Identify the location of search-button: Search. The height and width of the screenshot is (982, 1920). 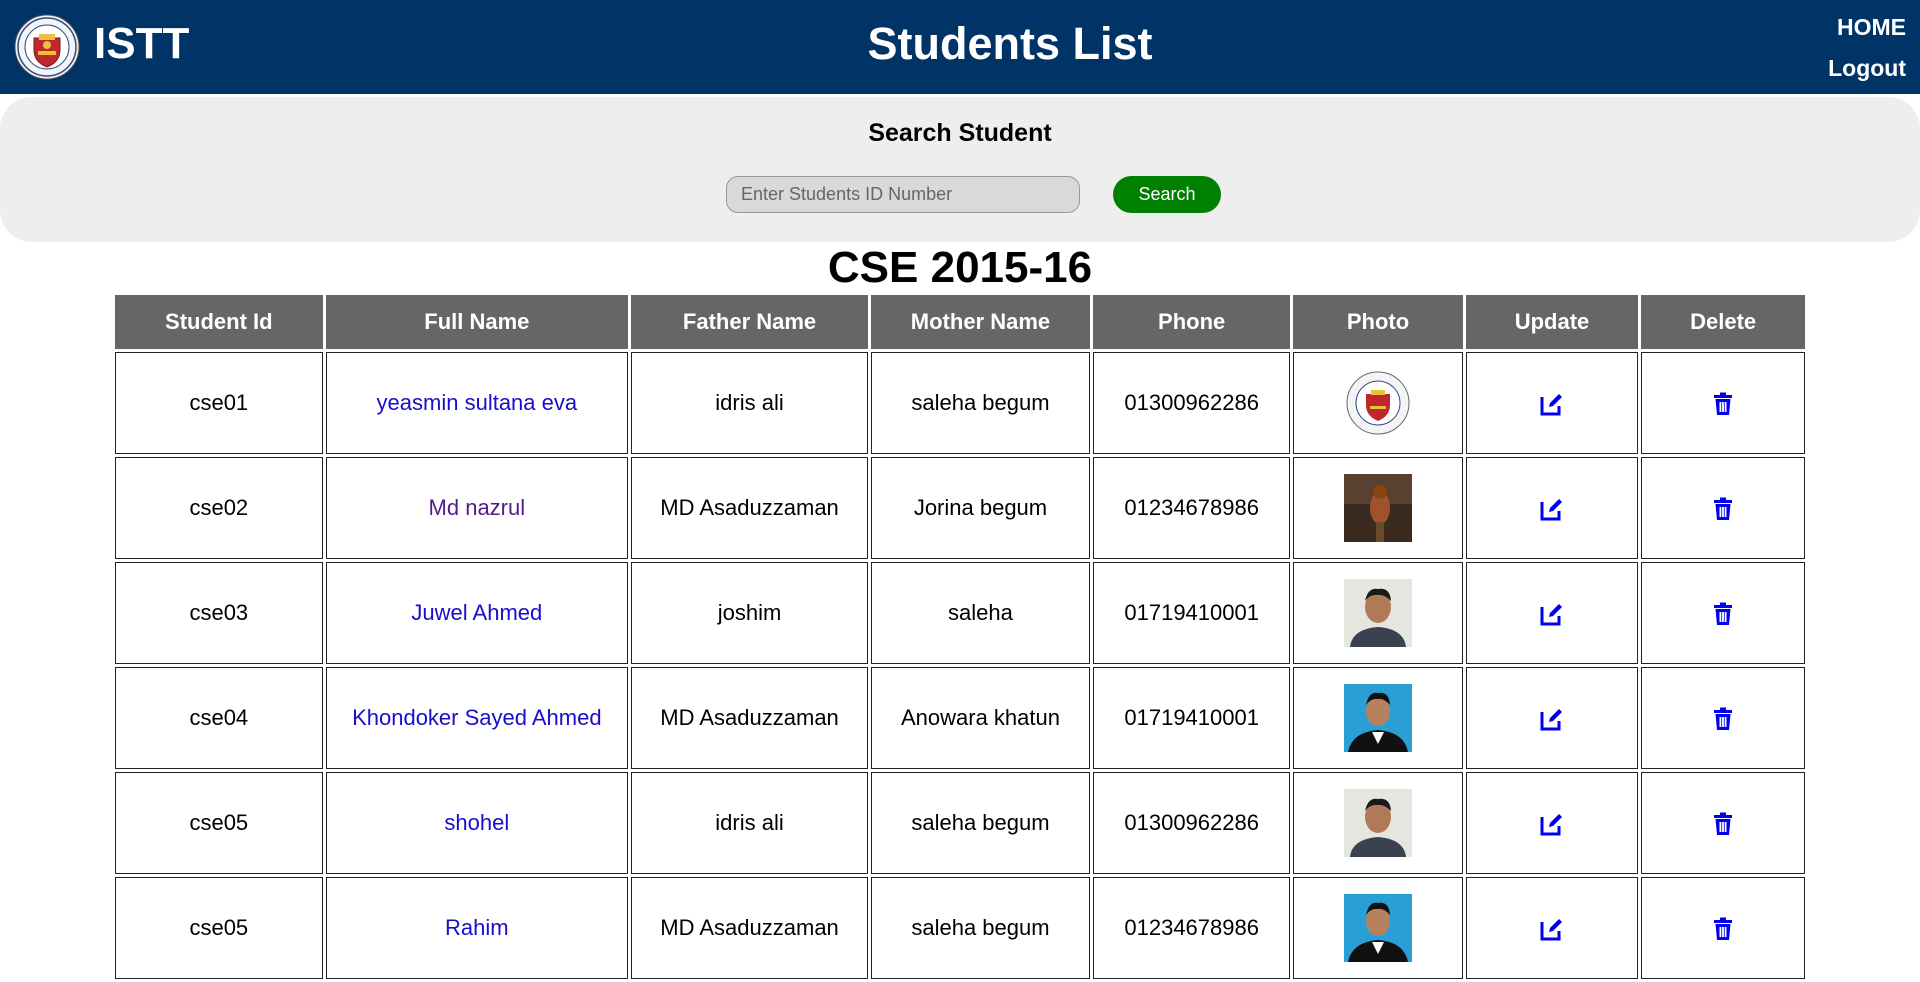
(1167, 194).